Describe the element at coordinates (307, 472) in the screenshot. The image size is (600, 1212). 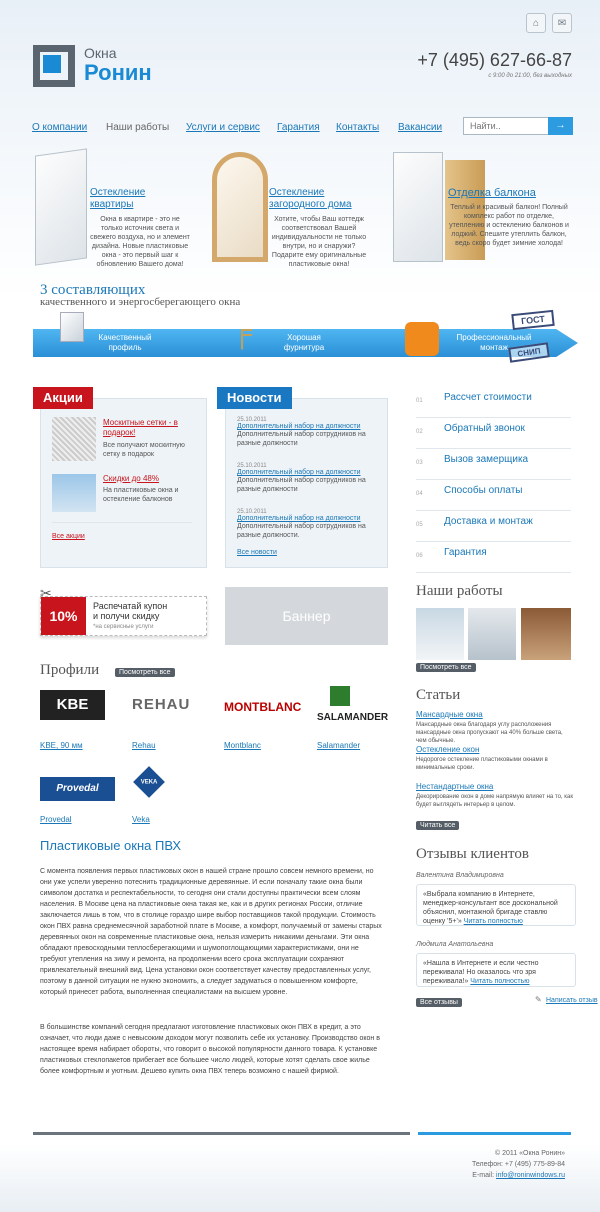
I see `news-item-2-title: Дополнительный набор на должности` at that location.